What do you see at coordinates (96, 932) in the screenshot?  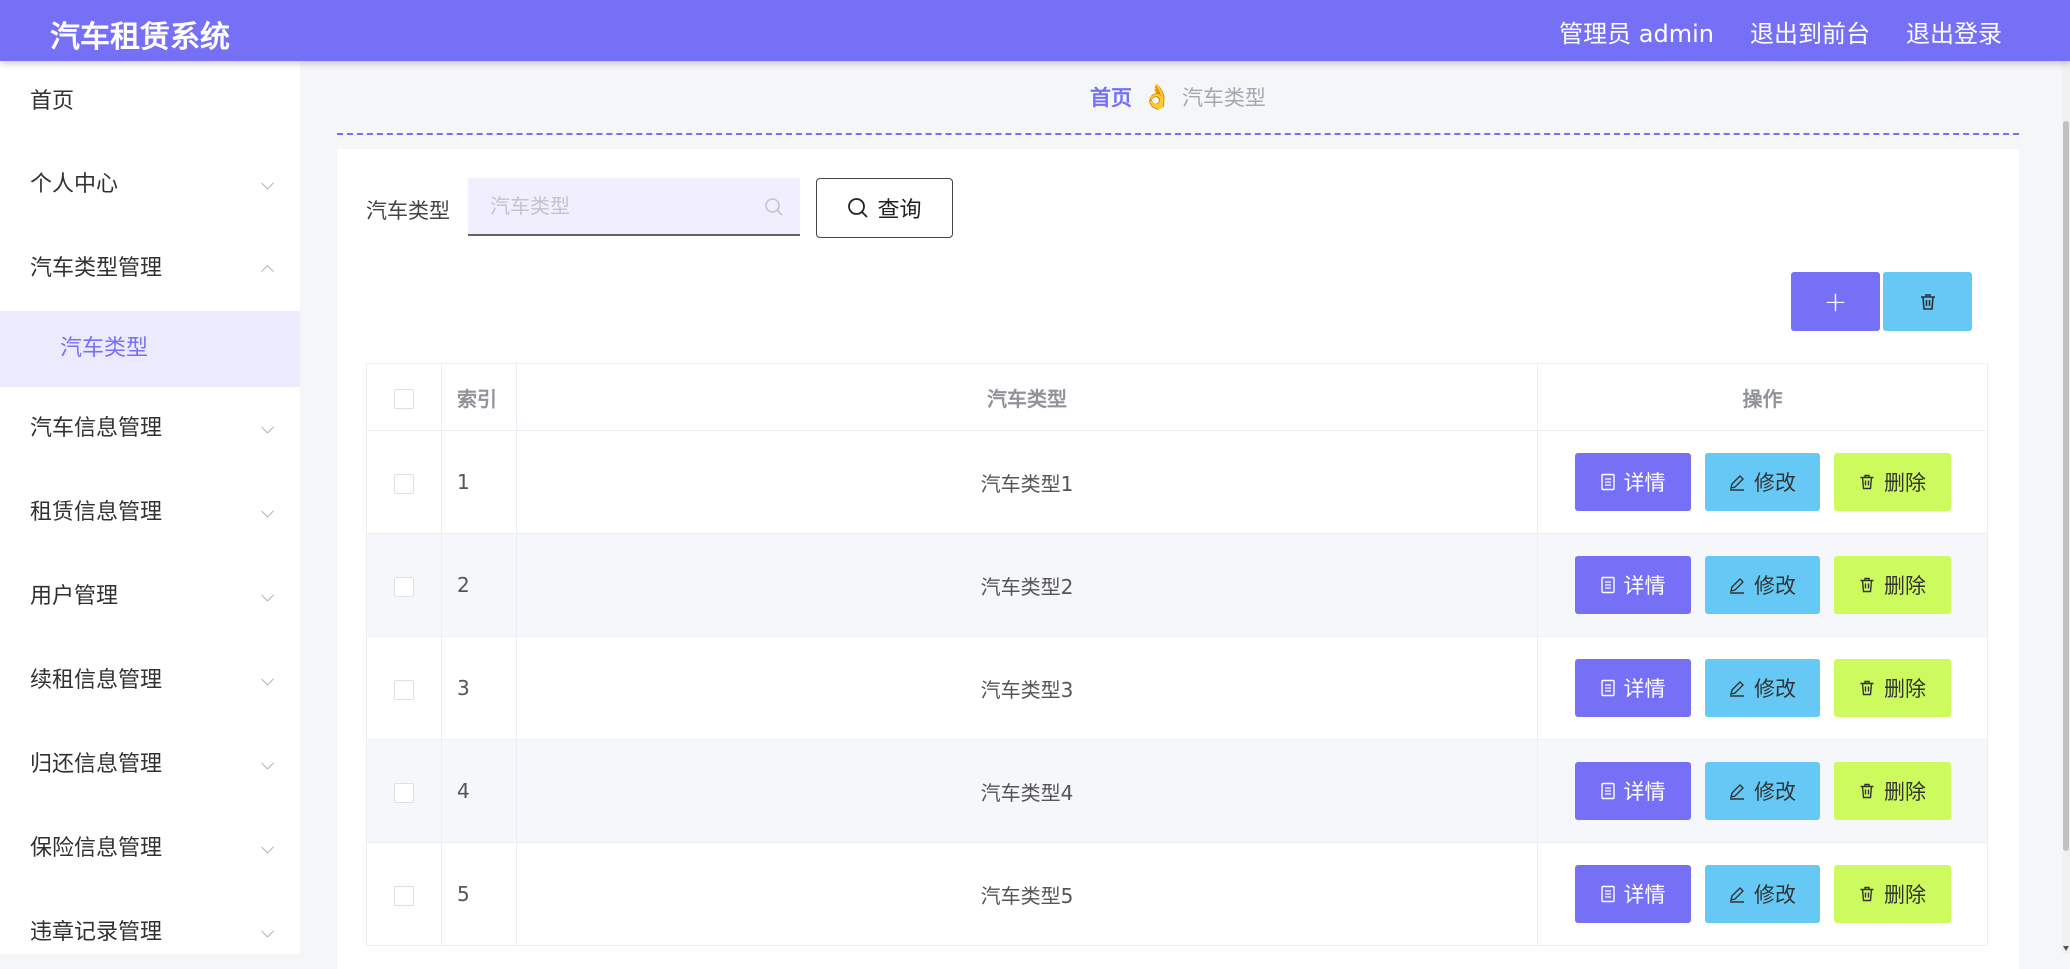 I see `sidebar-item-label: 违章记录管理` at bounding box center [96, 932].